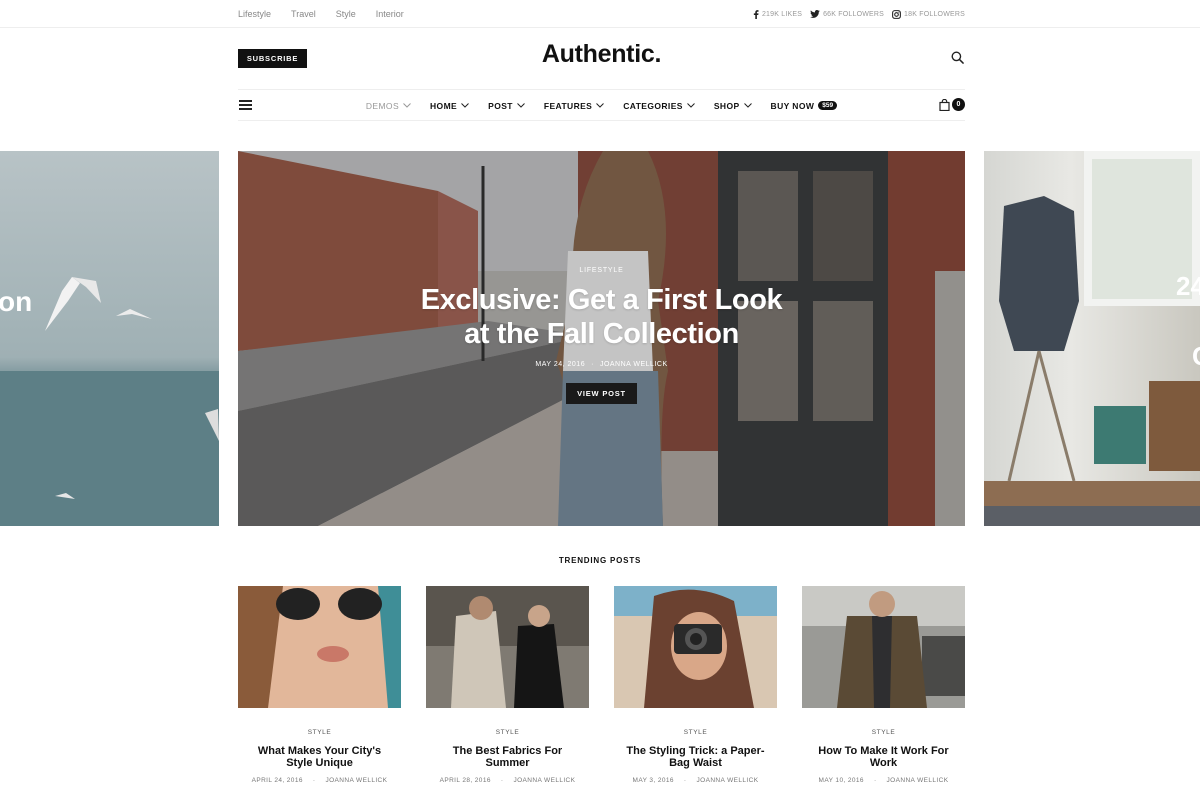 The image size is (1200, 800). Describe the element at coordinates (109, 401) in the screenshot. I see `seagulls-image` at that location.